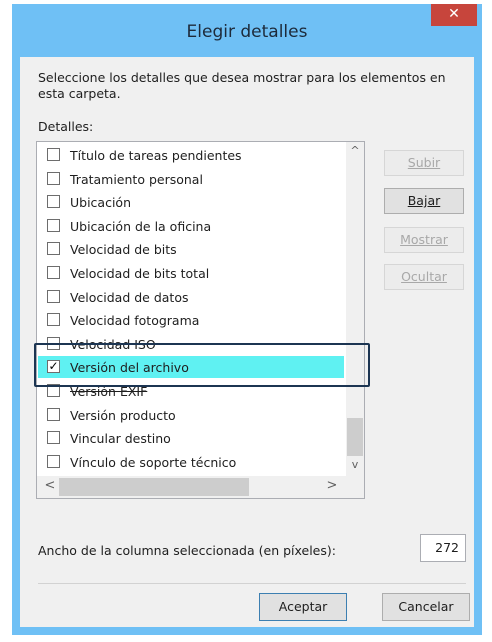 Image resolution: width=492 pixels, height=642 pixels. I want to click on list-item: Título de tareas pendientes, so click(191, 155).